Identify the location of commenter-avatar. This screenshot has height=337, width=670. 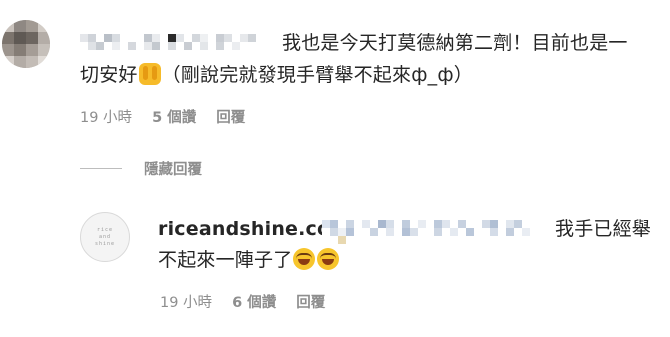
(26, 44).